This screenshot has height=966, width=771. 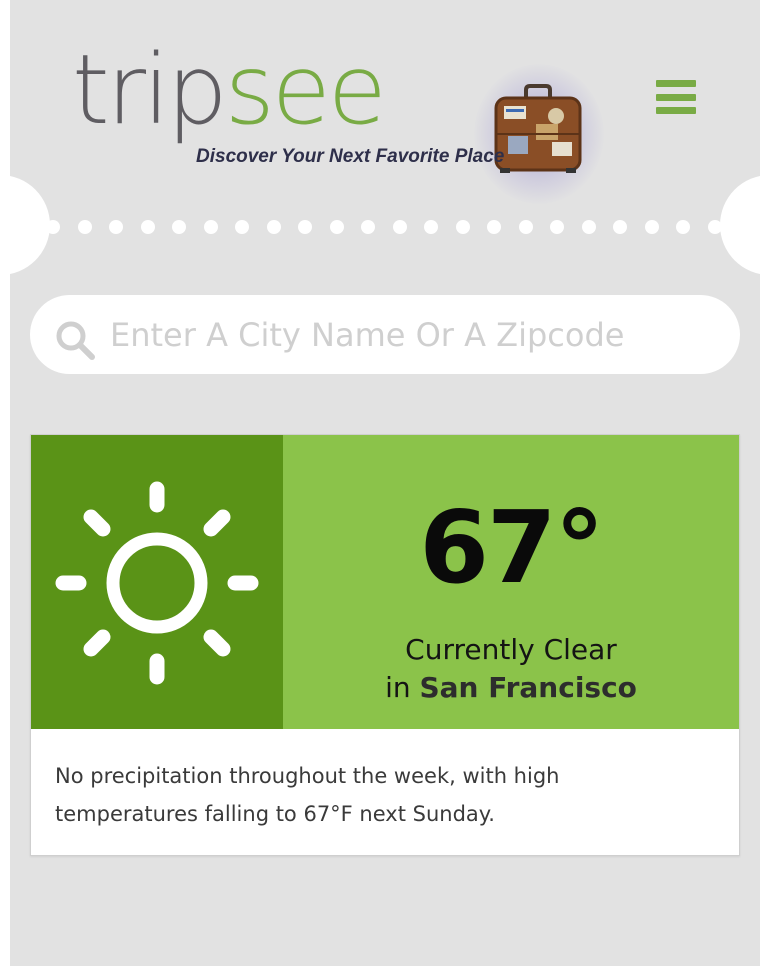 What do you see at coordinates (75, 340) in the screenshot?
I see `search-icon` at bounding box center [75, 340].